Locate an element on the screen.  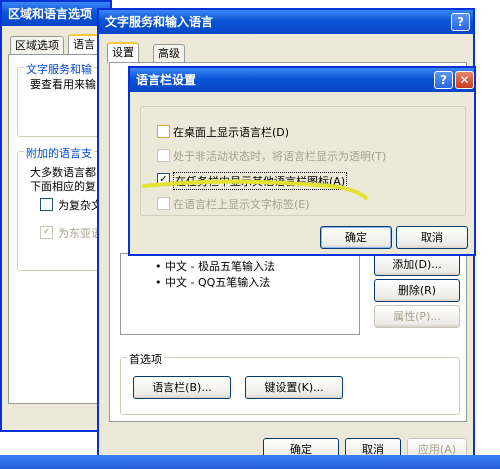
tab-advanced: 高级 is located at coordinates (169, 53).